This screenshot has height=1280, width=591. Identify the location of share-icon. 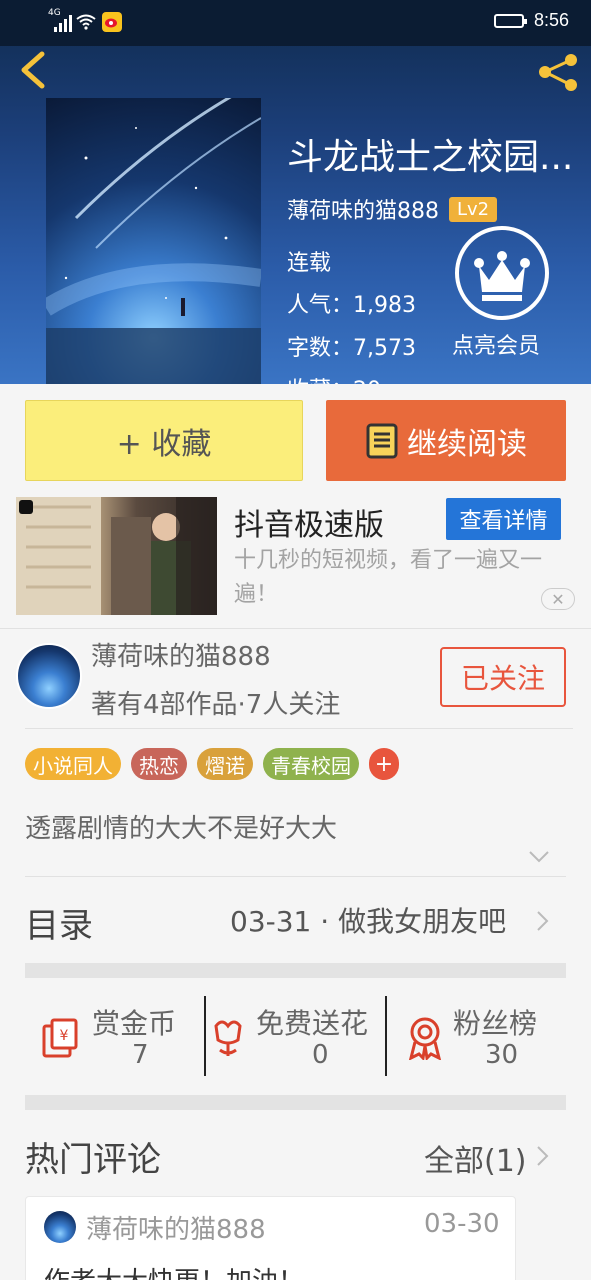
(558, 72).